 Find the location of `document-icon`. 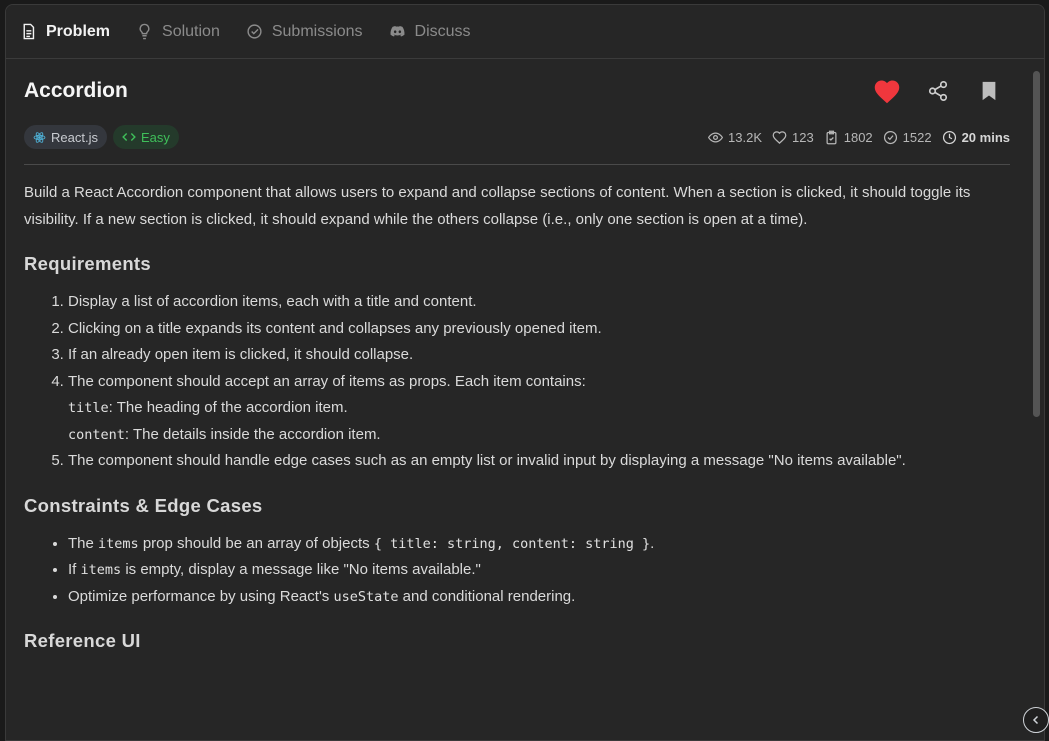

document-icon is located at coordinates (29, 31).